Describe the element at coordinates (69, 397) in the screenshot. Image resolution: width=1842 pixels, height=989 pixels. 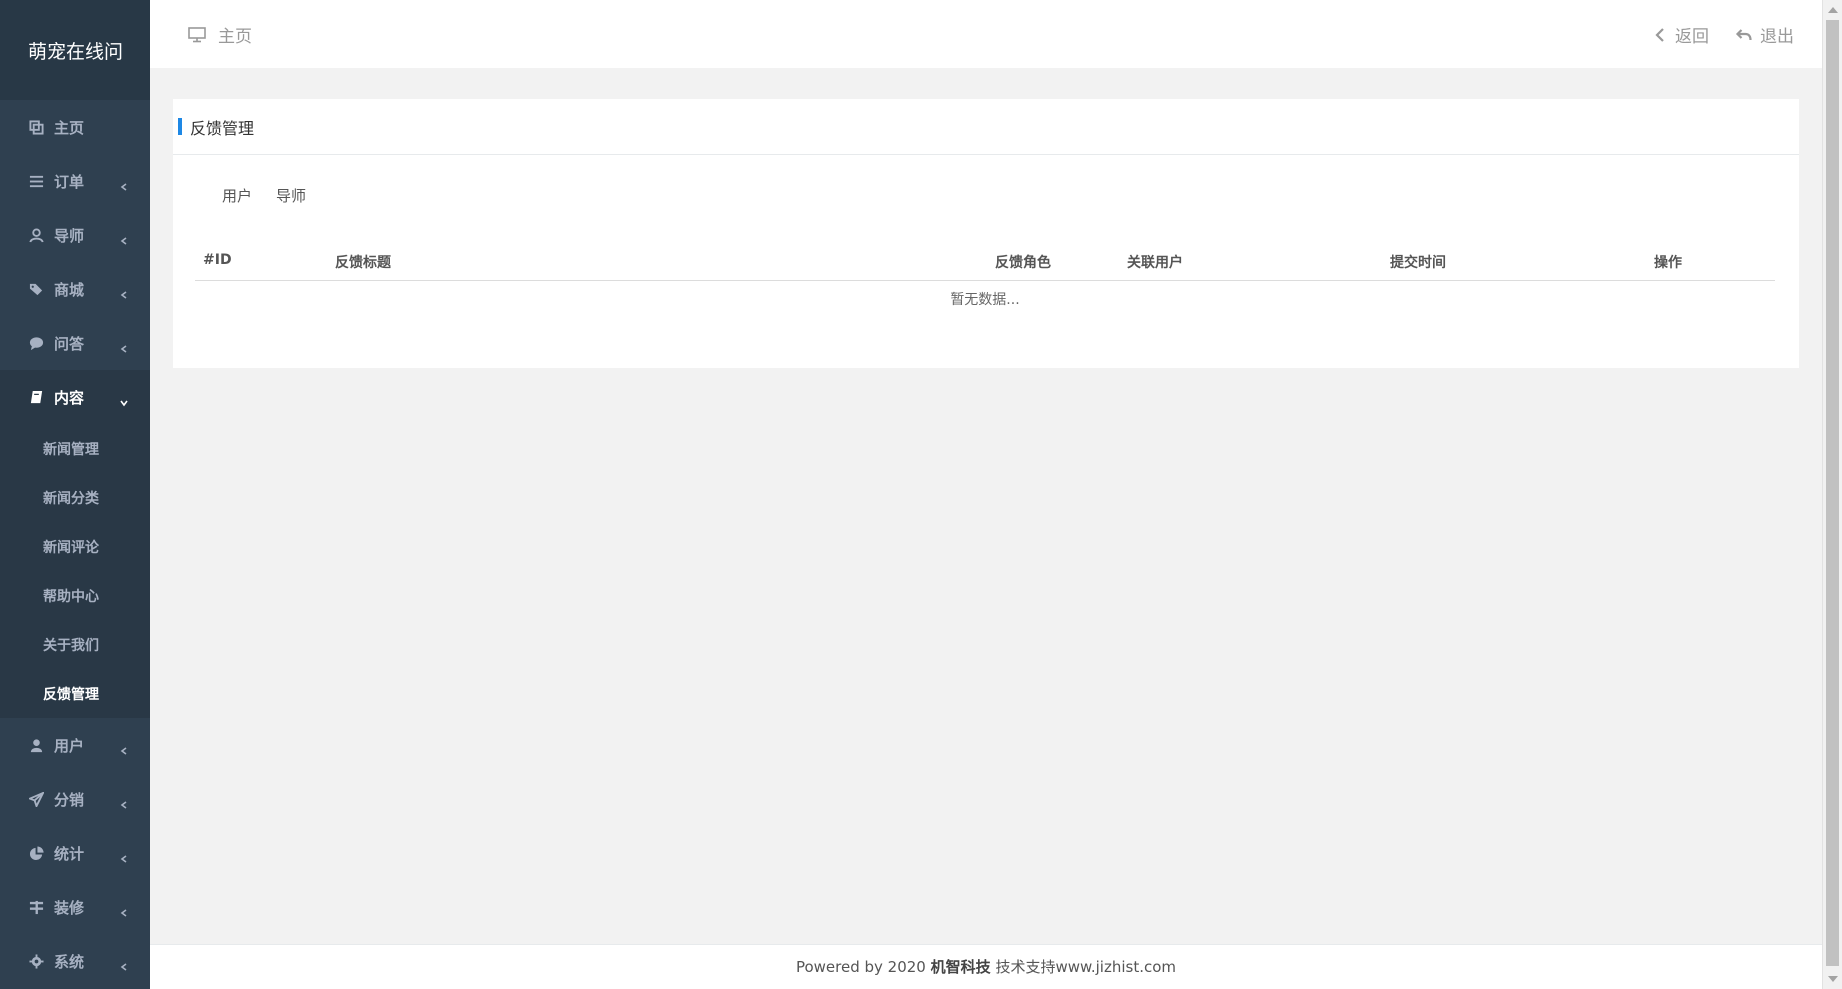
I see `sidebar-item-label: 内容` at that location.